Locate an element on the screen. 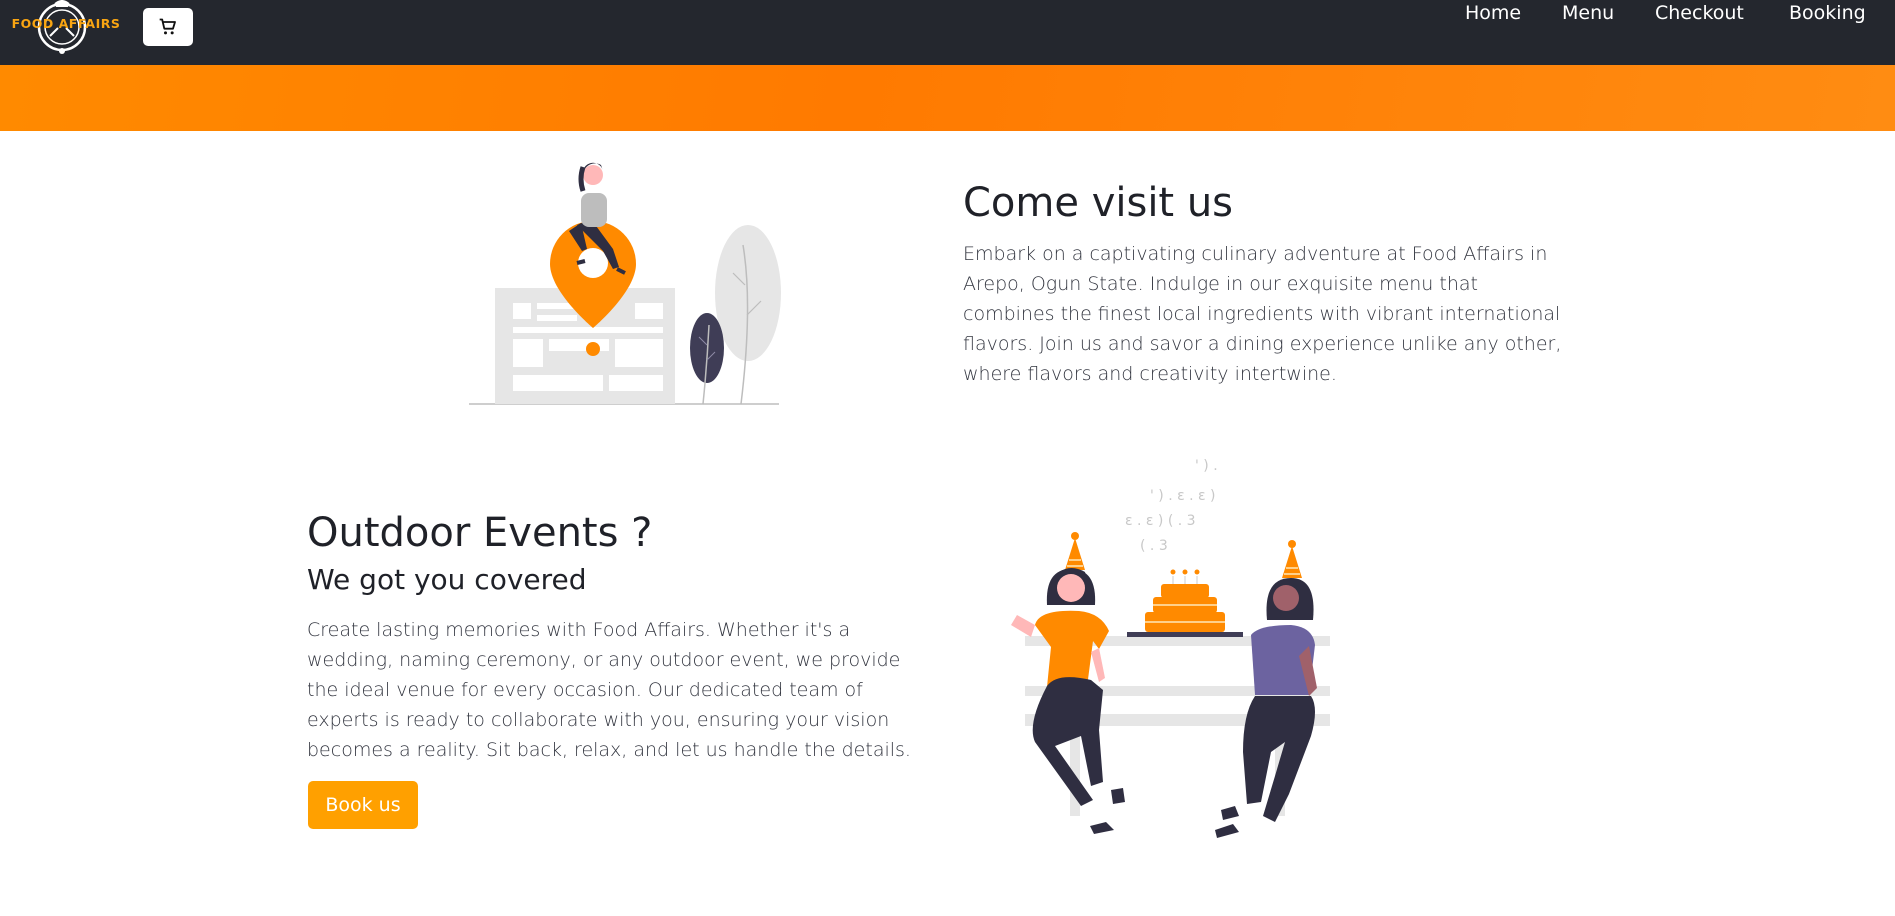  location-map-illustration is located at coordinates (625, 283).